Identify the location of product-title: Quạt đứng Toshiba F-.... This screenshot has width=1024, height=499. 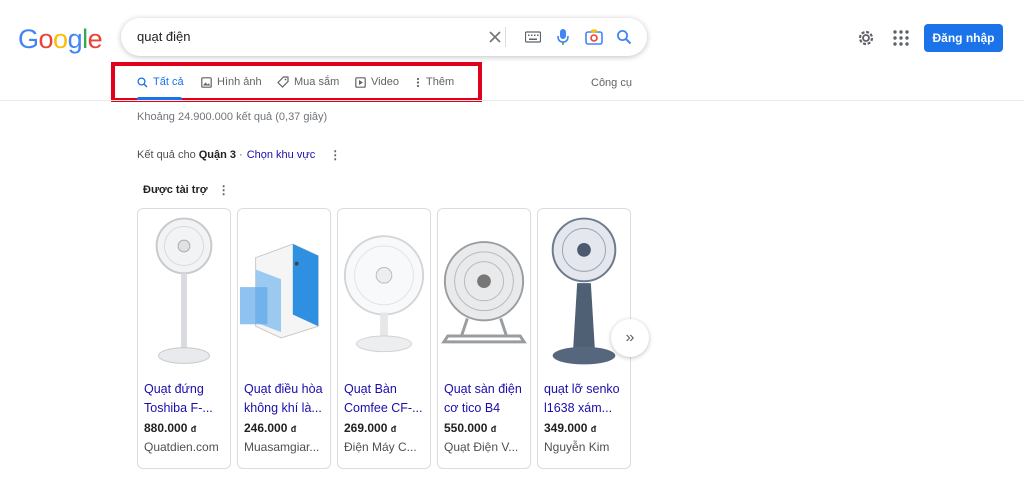
(186, 399).